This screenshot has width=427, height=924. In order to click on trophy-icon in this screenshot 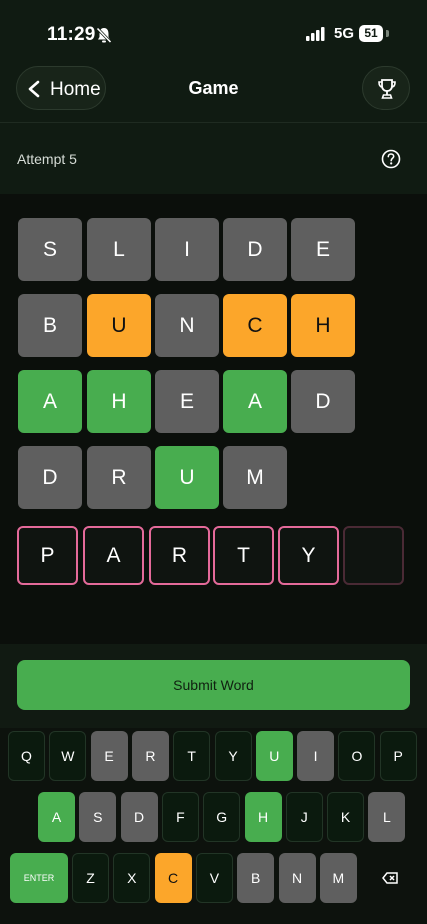, I will do `click(387, 89)`.